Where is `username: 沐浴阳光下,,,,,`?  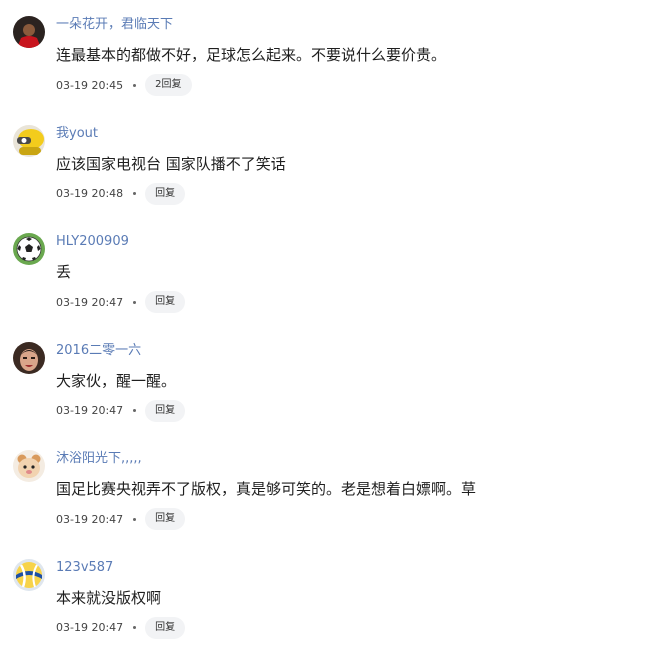 username: 沐浴阳光下,,,,, is located at coordinates (99, 459).